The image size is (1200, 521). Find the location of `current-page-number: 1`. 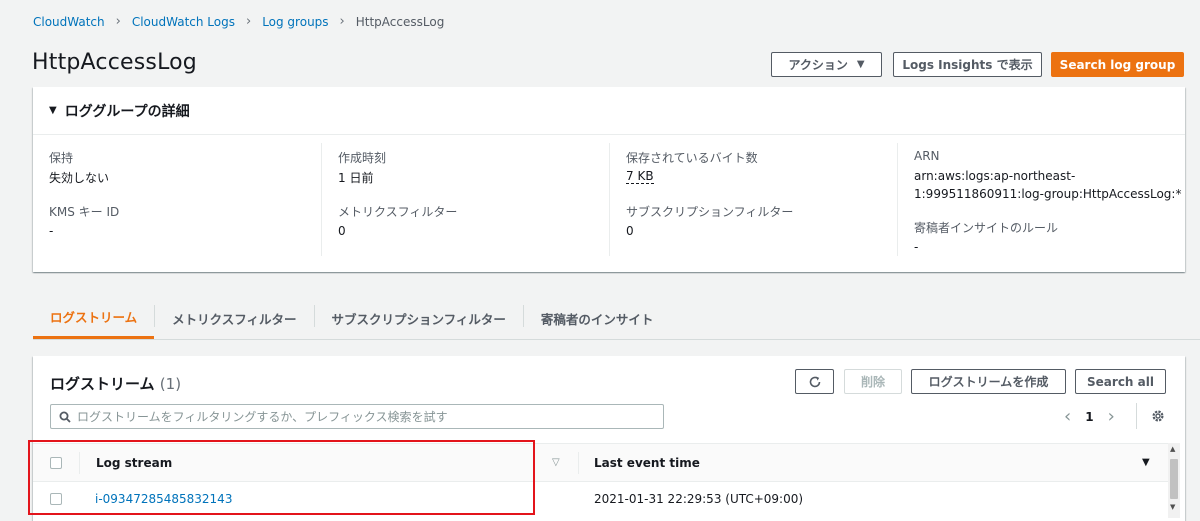

current-page-number: 1 is located at coordinates (1089, 417).